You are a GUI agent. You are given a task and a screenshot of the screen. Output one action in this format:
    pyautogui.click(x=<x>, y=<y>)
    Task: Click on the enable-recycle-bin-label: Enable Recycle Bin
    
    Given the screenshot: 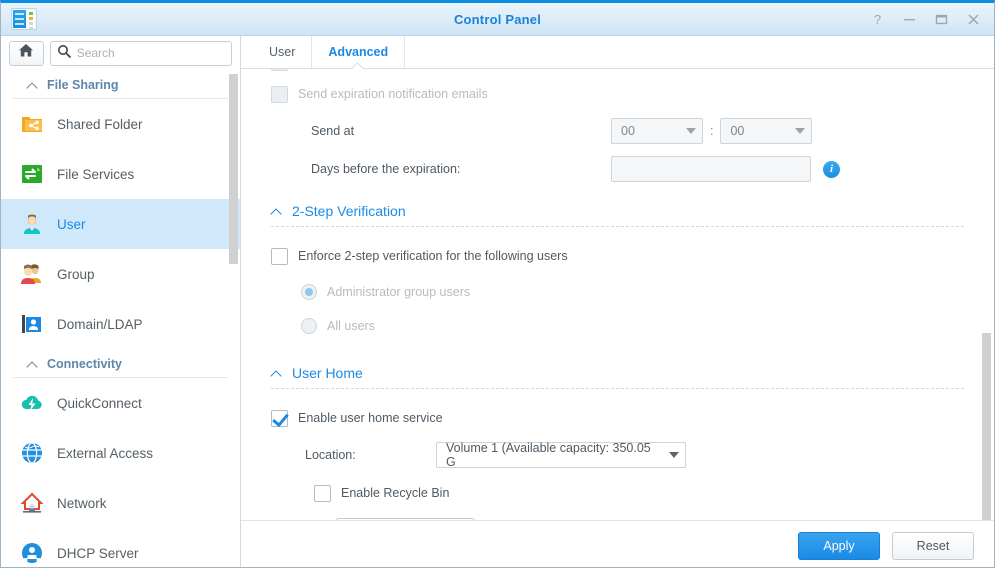 What is the action you would take?
    pyautogui.click(x=395, y=493)
    